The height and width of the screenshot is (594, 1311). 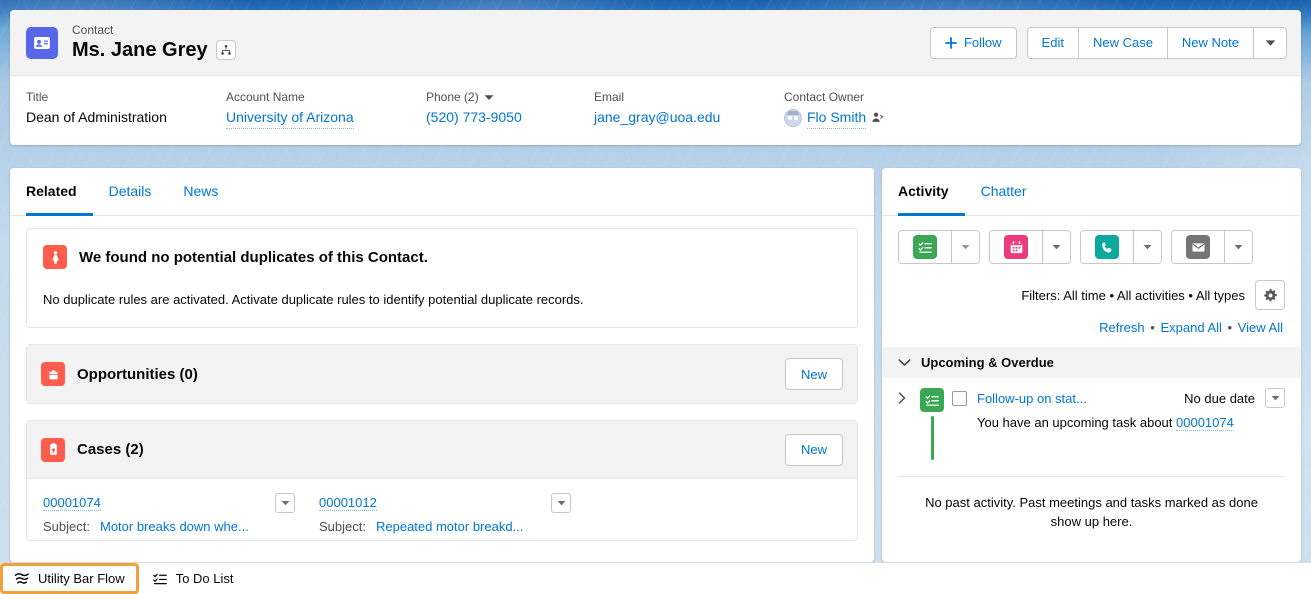 What do you see at coordinates (1260, 327) in the screenshot?
I see `view-all-link: View All` at bounding box center [1260, 327].